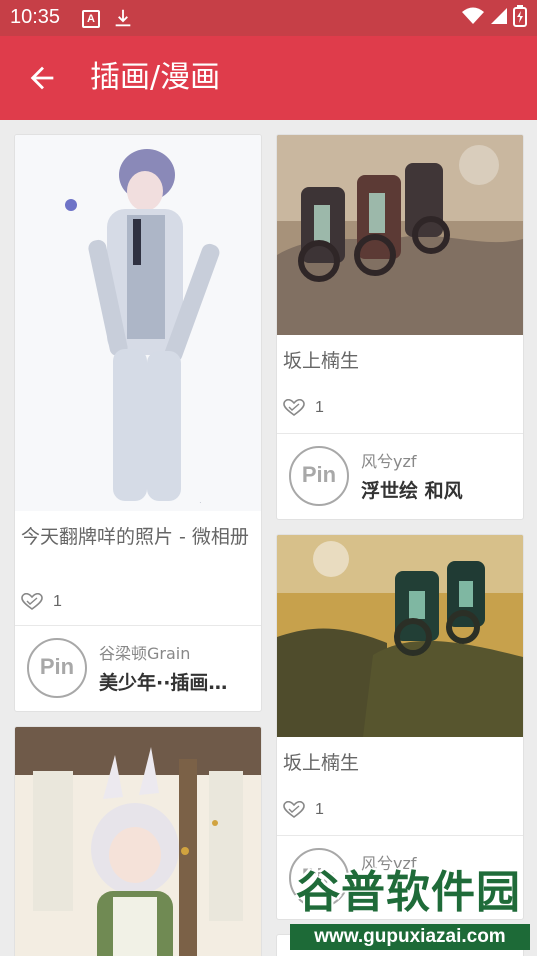 The image size is (537, 956). What do you see at coordinates (268, 78) in the screenshot?
I see `app-bar: 插画/漫画` at bounding box center [268, 78].